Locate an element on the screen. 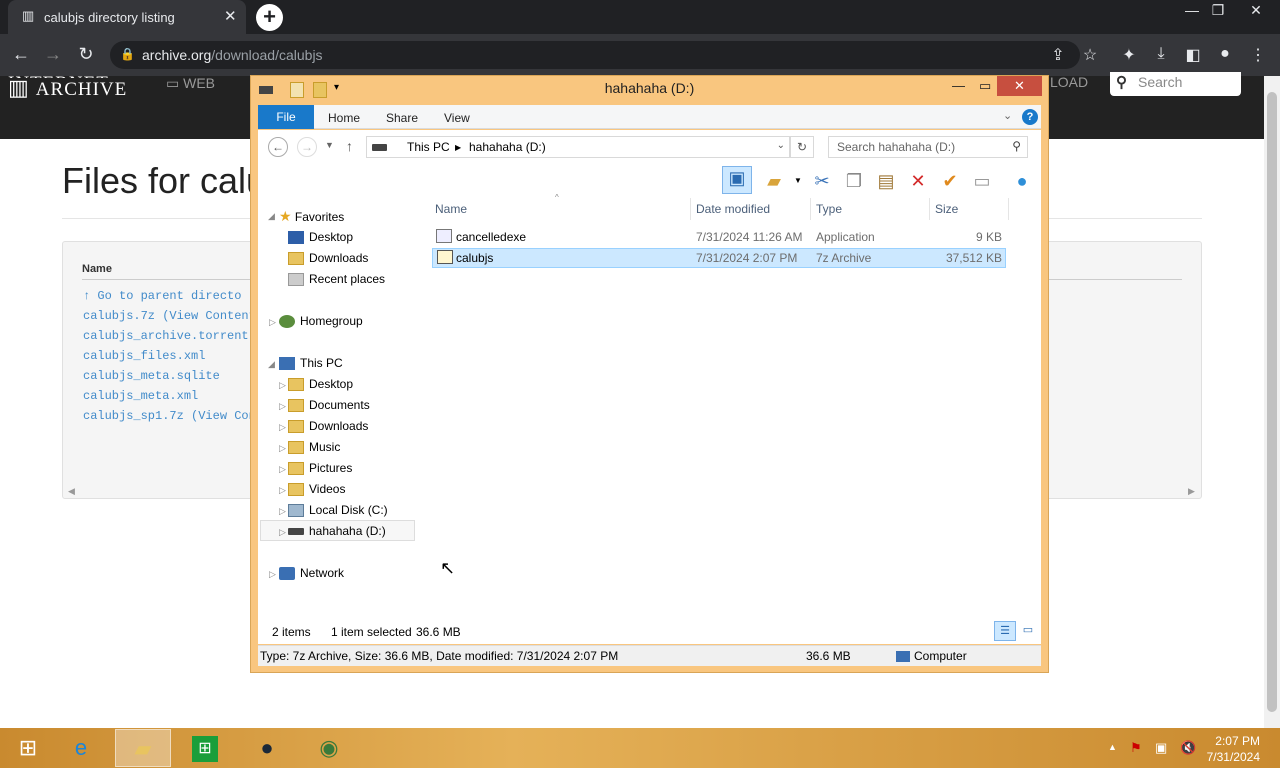 Image resolution: width=1280 pixels, height=768 pixels. network-tray-icon: ▣ is located at coordinates (1161, 748).